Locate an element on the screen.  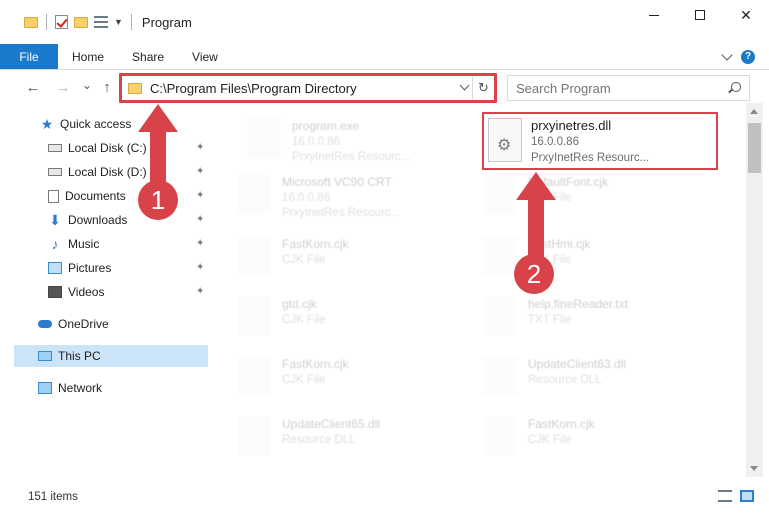
search-icon is located at coordinates (736, 87).